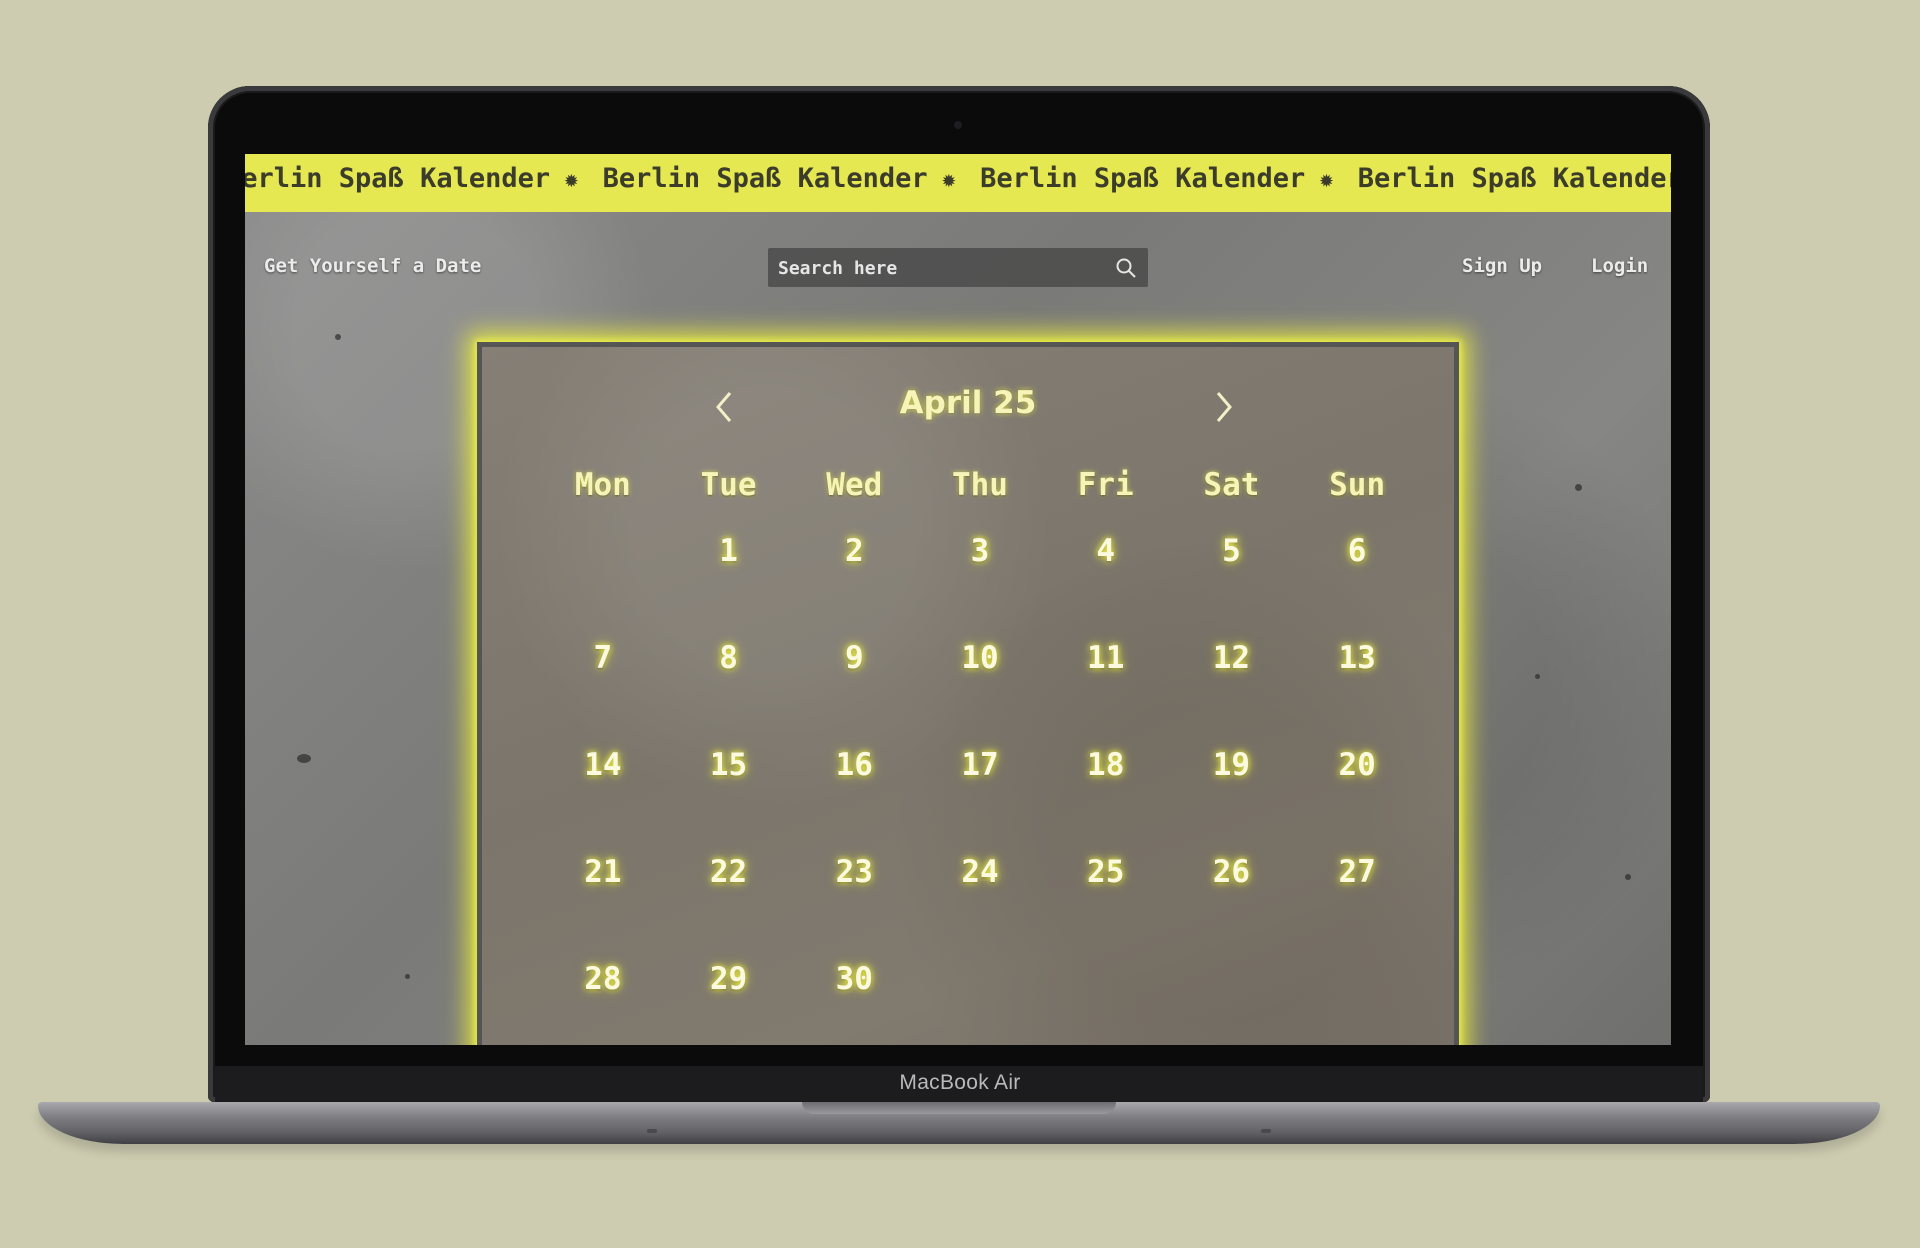  I want to click on calendar-header: April 25, so click(968, 410).